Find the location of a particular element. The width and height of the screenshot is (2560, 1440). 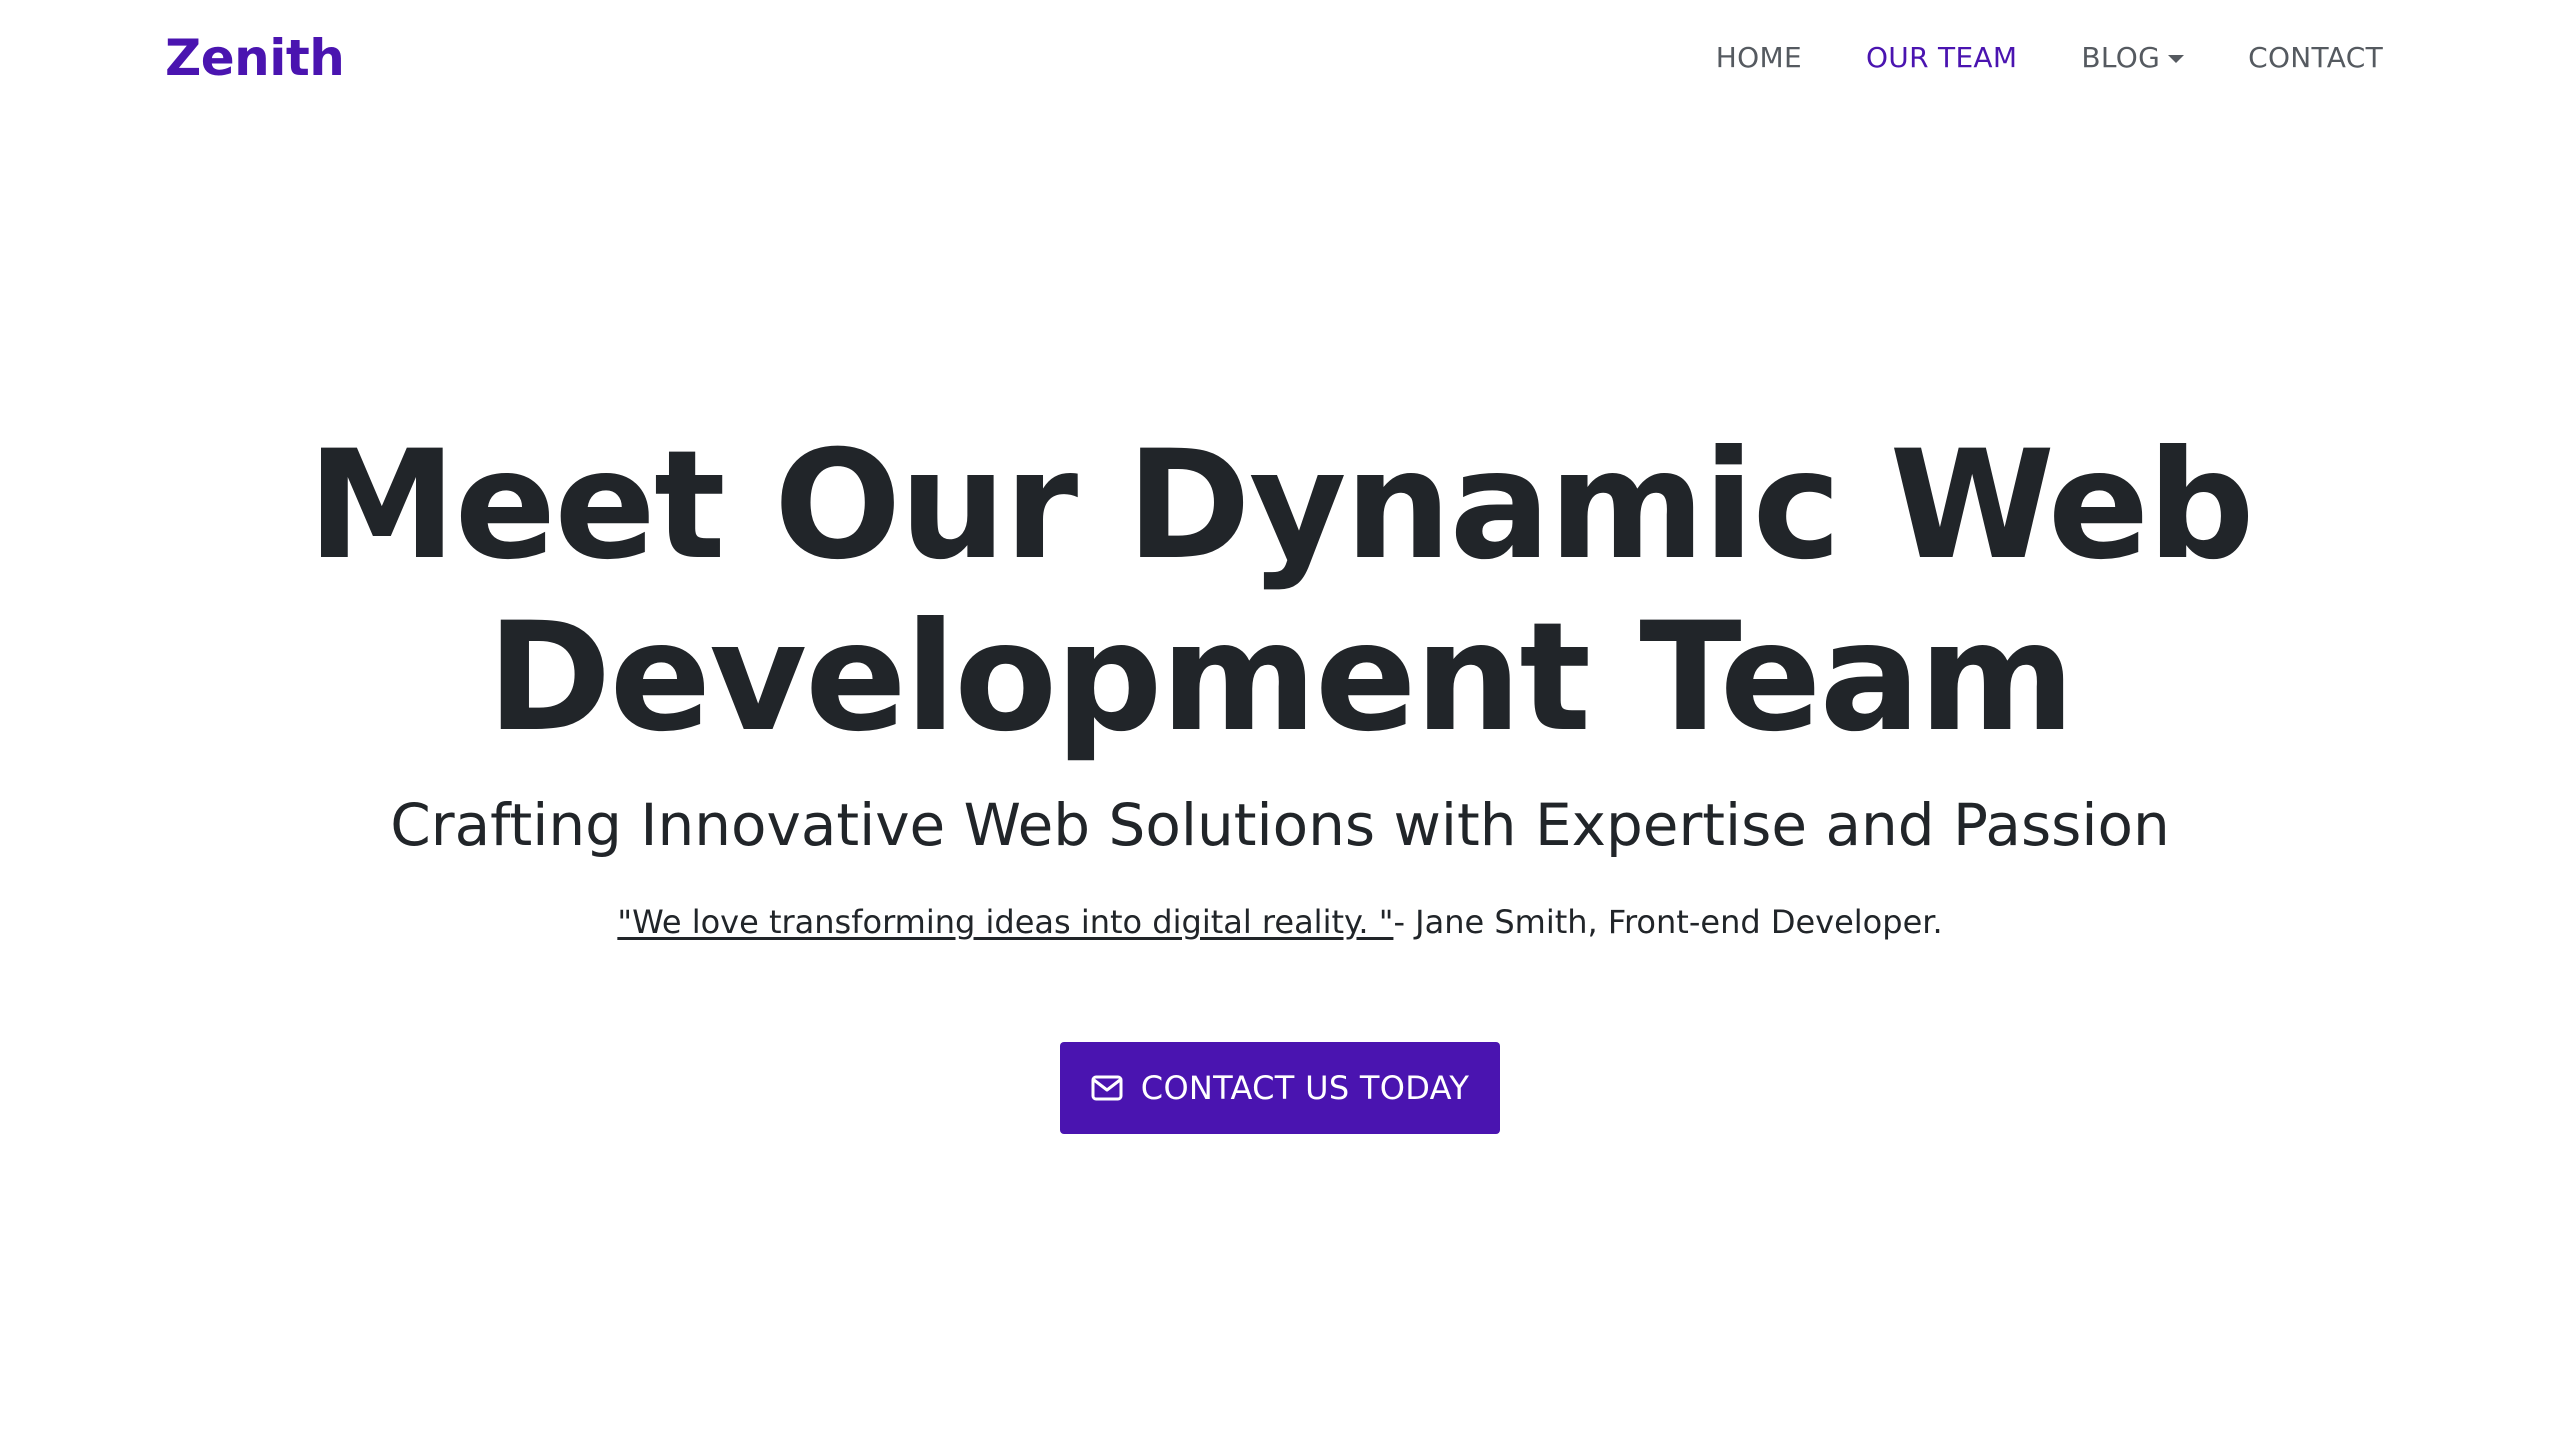

main-nav: HOME OUR TEAM BLOG CONTACT is located at coordinates (2049, 58).